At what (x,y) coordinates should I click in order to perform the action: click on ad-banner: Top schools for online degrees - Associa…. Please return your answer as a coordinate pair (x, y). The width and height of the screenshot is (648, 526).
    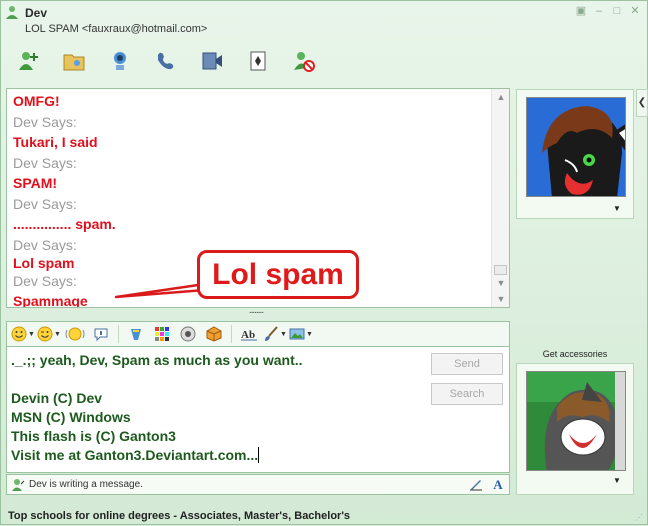
    Looking at the image, I should click on (324, 515).